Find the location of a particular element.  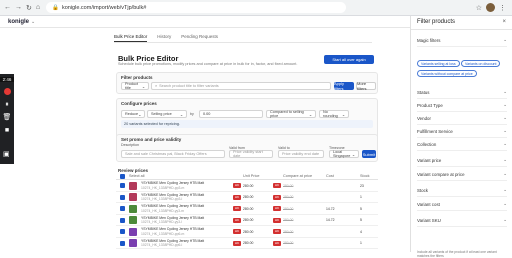

valid-to-input: Price validity end date is located at coordinates (301, 154).